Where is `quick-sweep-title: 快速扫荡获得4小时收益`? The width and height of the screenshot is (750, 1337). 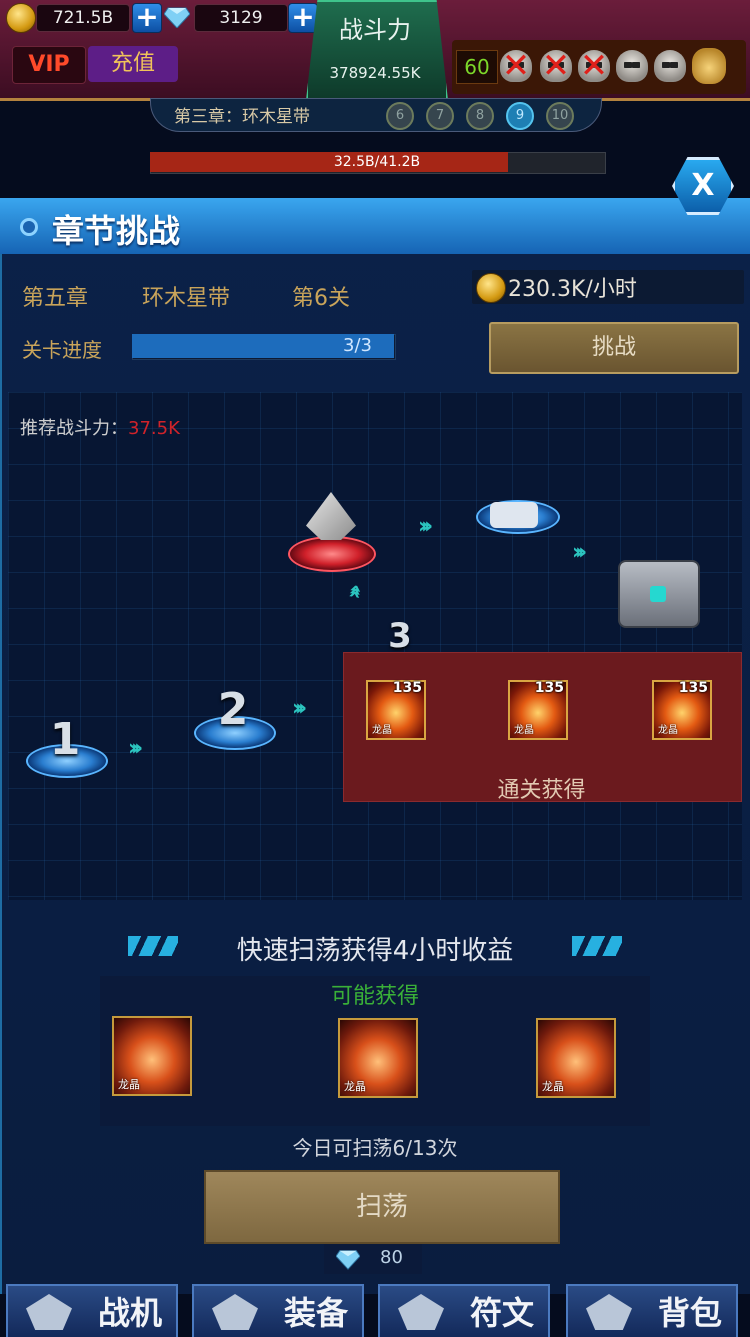 quick-sweep-title: 快速扫荡获得4小时收益 is located at coordinates (375, 951).